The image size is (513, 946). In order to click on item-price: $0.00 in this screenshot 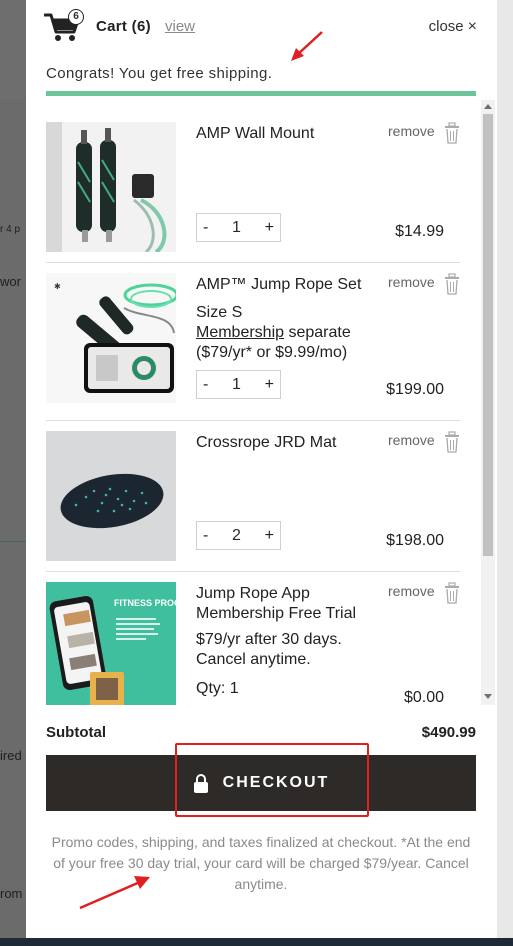, I will do `click(423, 697)`.